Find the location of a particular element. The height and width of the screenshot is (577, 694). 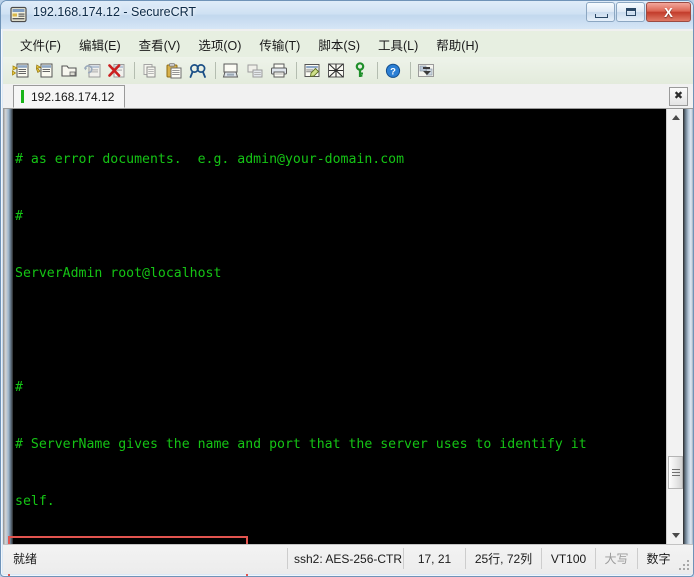

toolbar-disconnect is located at coordinates (117, 70).